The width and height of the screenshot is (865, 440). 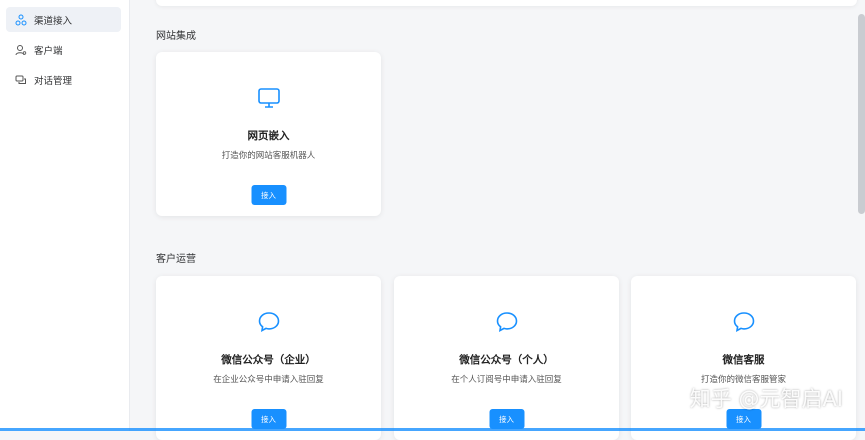 What do you see at coordinates (21, 50) in the screenshot?
I see `user-client-icon` at bounding box center [21, 50].